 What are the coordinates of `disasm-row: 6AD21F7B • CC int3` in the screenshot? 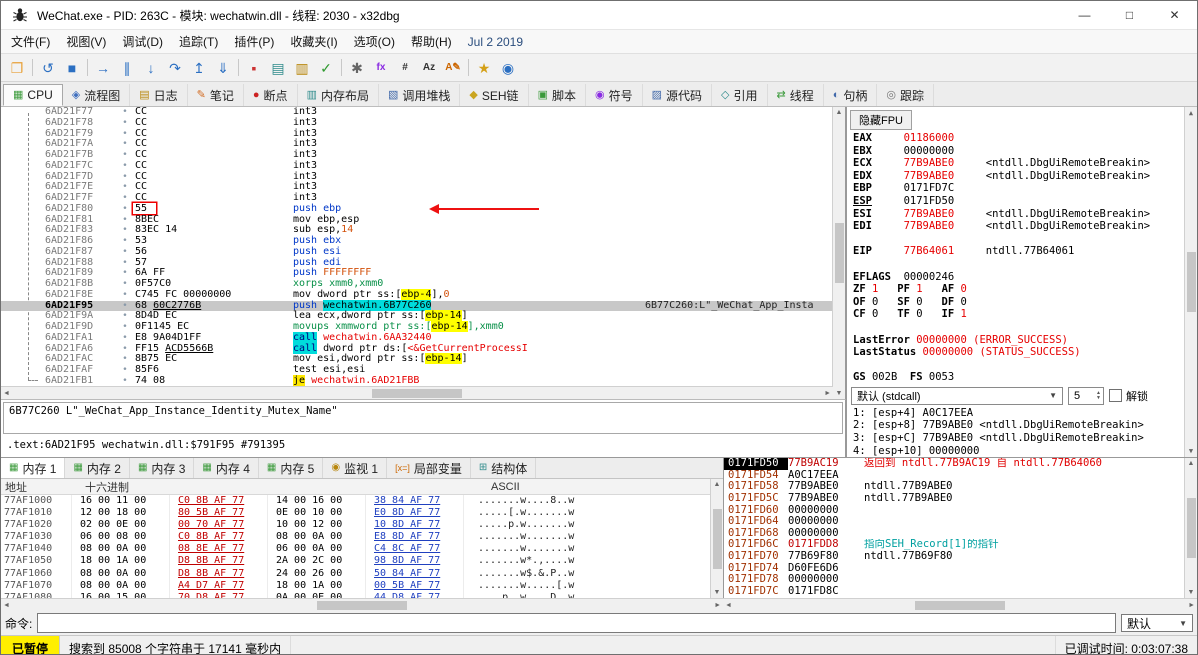 It's located at (416, 155).